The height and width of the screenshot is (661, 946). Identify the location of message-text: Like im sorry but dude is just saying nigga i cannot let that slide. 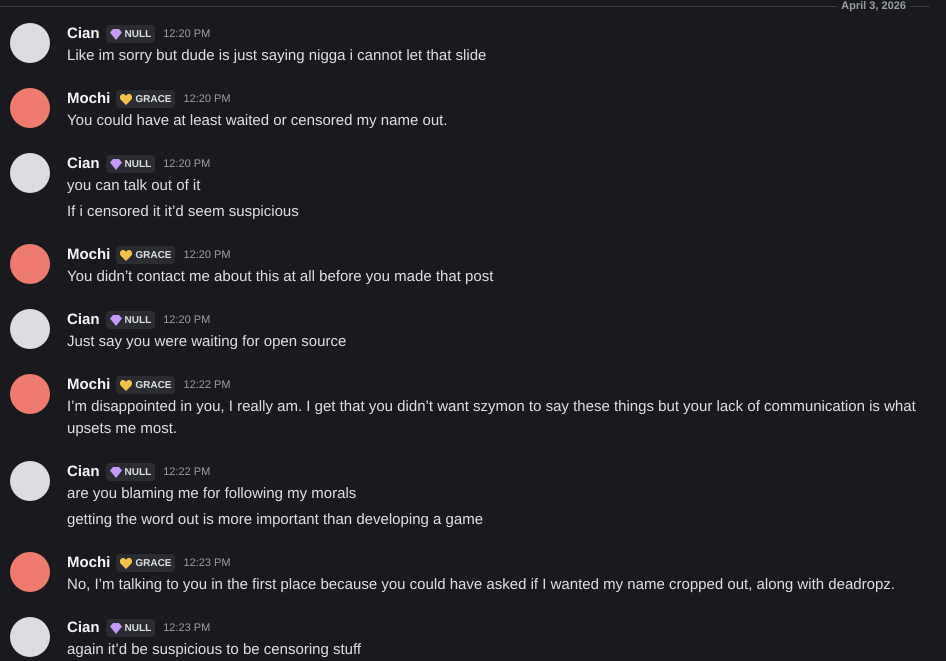
(276, 56).